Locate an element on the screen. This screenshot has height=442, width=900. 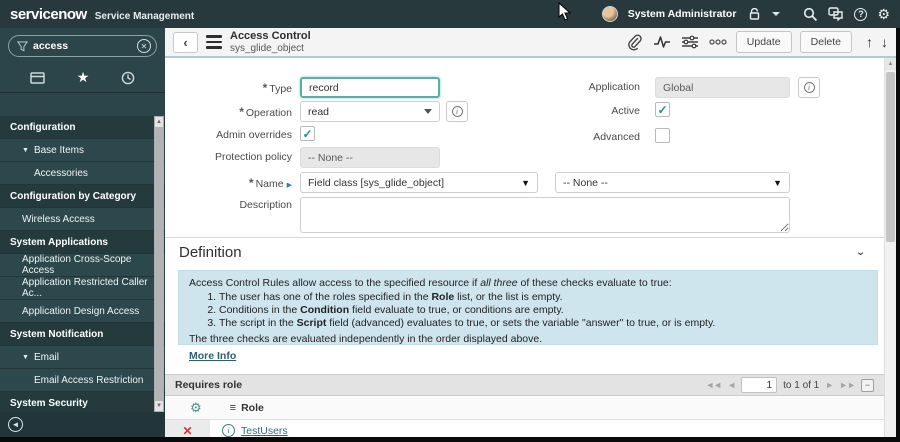
sidebar-scrollbar-thumb is located at coordinates (159, 264).